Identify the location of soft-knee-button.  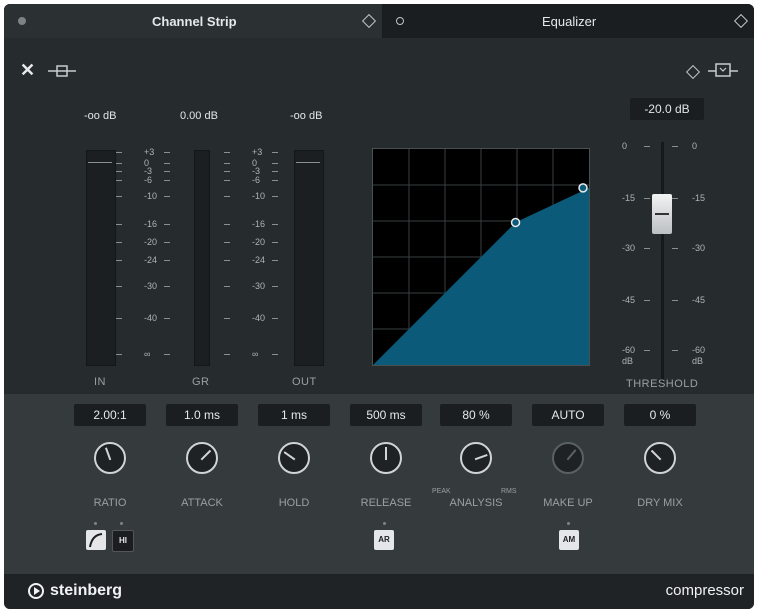
(96, 540).